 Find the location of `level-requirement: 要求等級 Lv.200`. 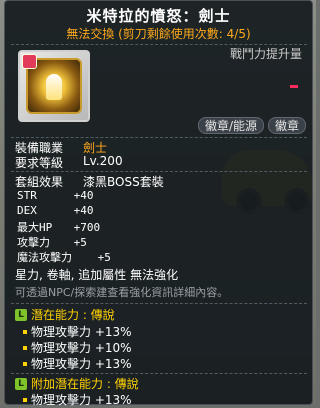

level-requirement: 要求等級 Lv.200 is located at coordinates (69, 162).